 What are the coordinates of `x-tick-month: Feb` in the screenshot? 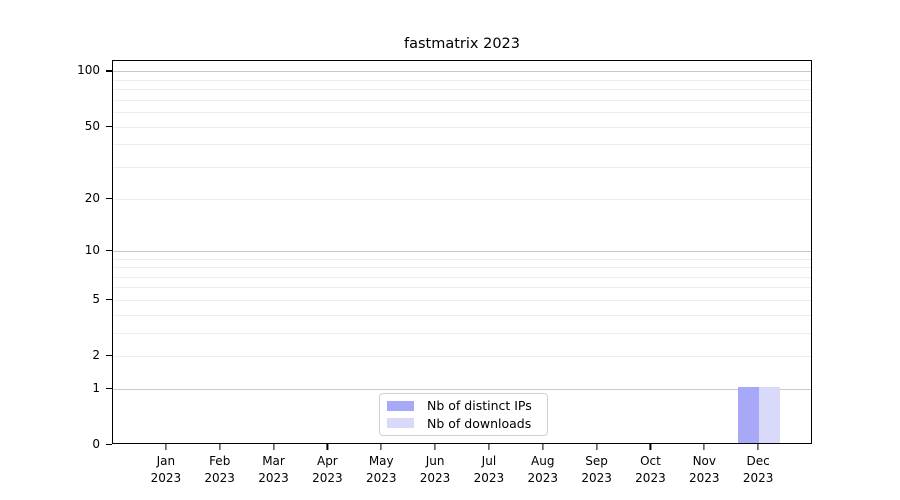 It's located at (220, 461).